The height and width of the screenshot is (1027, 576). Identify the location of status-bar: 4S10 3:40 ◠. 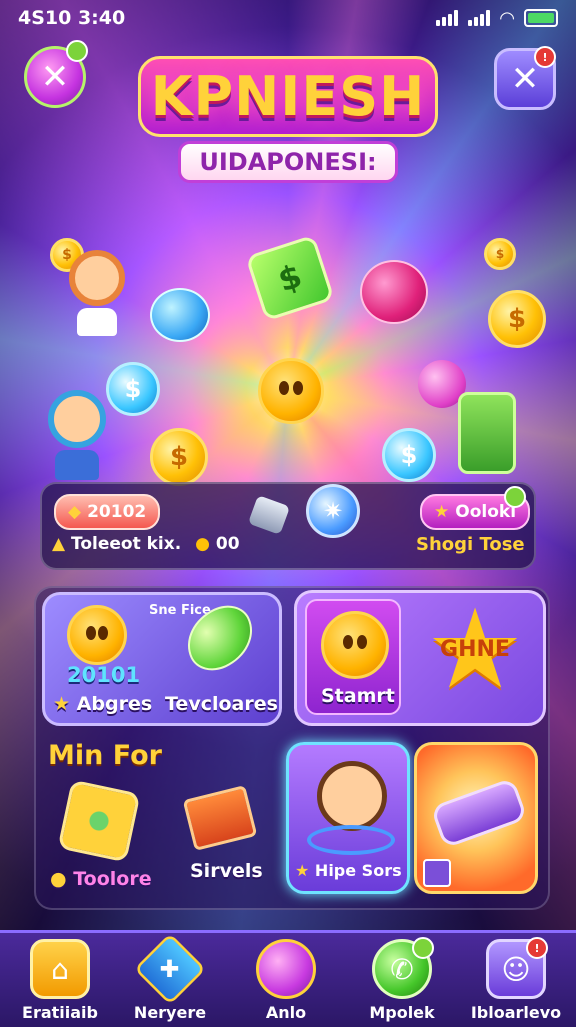
(288, 18).